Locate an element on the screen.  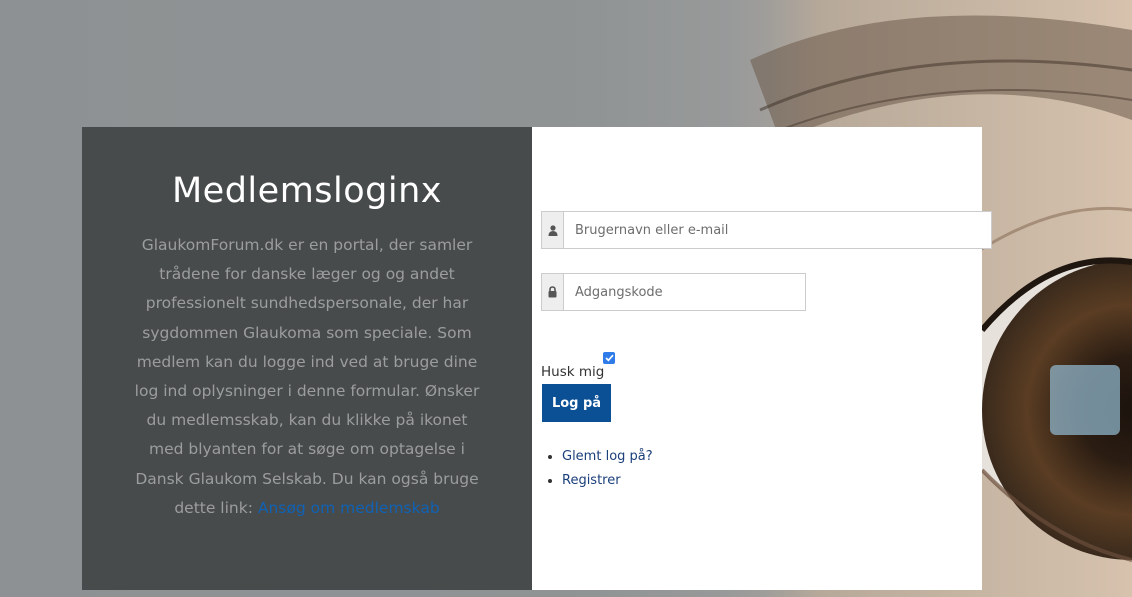
membership-application-link: Ansøg om medlemskab is located at coordinates (349, 508).